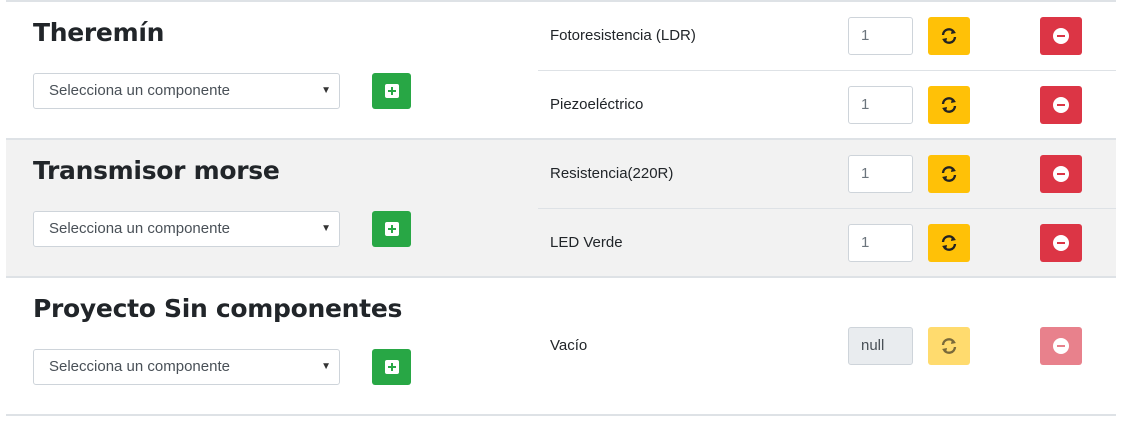 This screenshot has height=426, width=1137. Describe the element at coordinates (827, 174) in the screenshot. I see `component-row: Resistencia(220R) 1` at that location.